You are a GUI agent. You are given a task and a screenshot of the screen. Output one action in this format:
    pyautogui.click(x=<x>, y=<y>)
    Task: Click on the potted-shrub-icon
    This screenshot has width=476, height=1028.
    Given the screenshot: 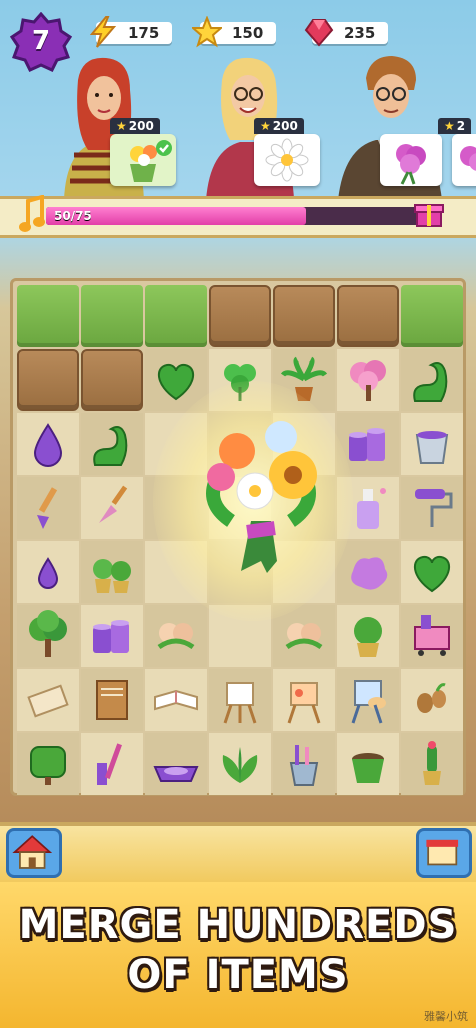 What is the action you would take?
    pyautogui.click(x=368, y=637)
    